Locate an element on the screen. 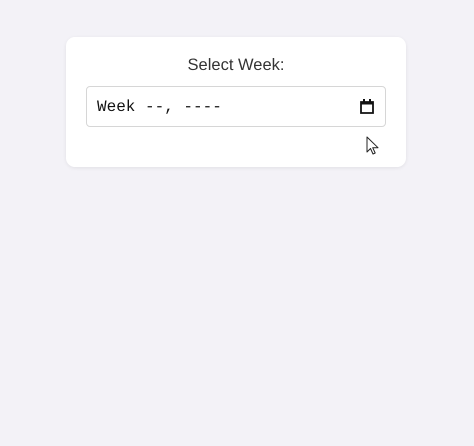 Image resolution: width=474 pixels, height=446 pixels. mouse-pointer-icon is located at coordinates (372, 145).